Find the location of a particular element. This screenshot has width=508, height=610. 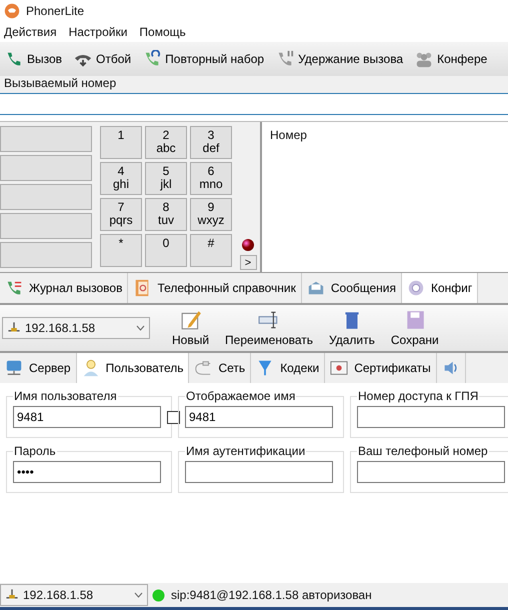

toolbar-button: Новый is located at coordinates (191, 328).